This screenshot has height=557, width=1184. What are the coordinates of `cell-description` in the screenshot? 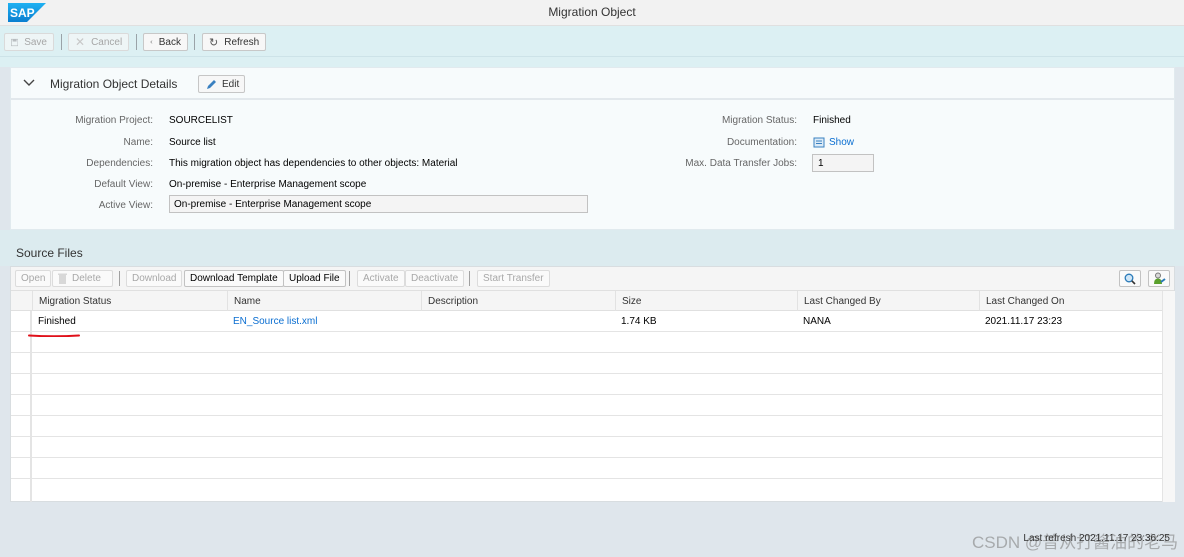 It's located at (427, 321).